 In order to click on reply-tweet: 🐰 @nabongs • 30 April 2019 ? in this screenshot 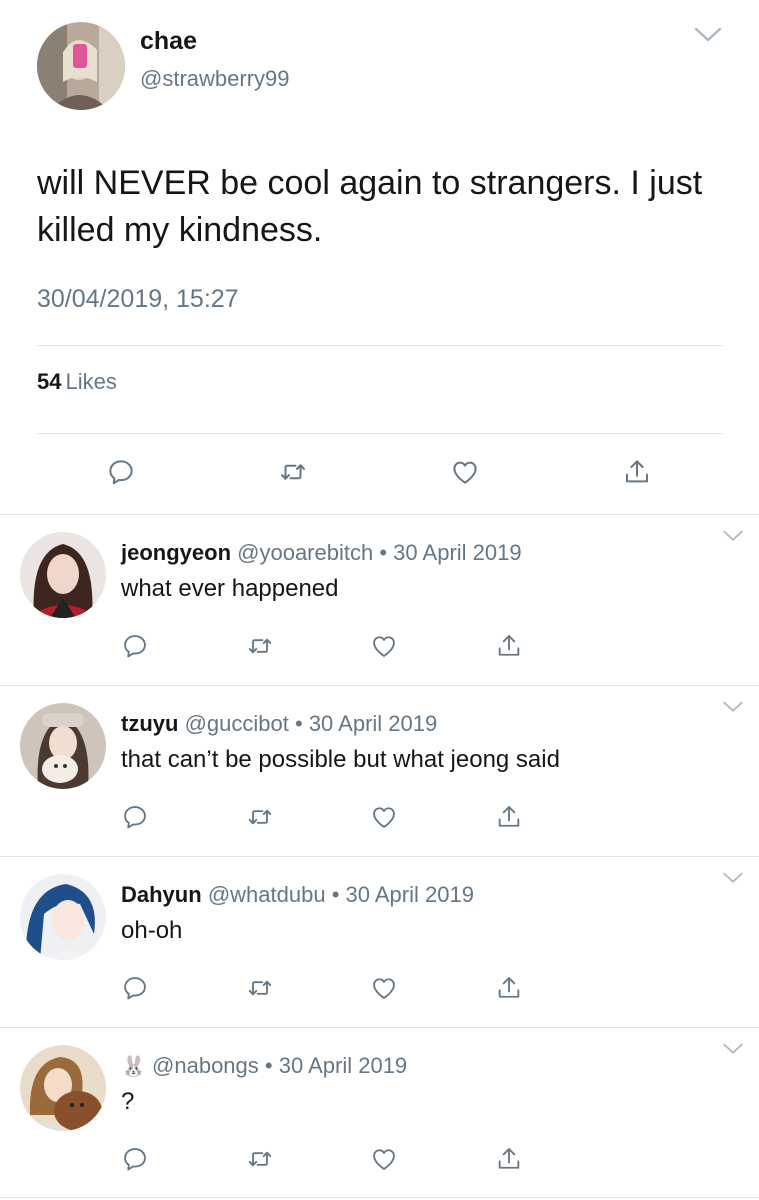, I will do `click(379, 1112)`.